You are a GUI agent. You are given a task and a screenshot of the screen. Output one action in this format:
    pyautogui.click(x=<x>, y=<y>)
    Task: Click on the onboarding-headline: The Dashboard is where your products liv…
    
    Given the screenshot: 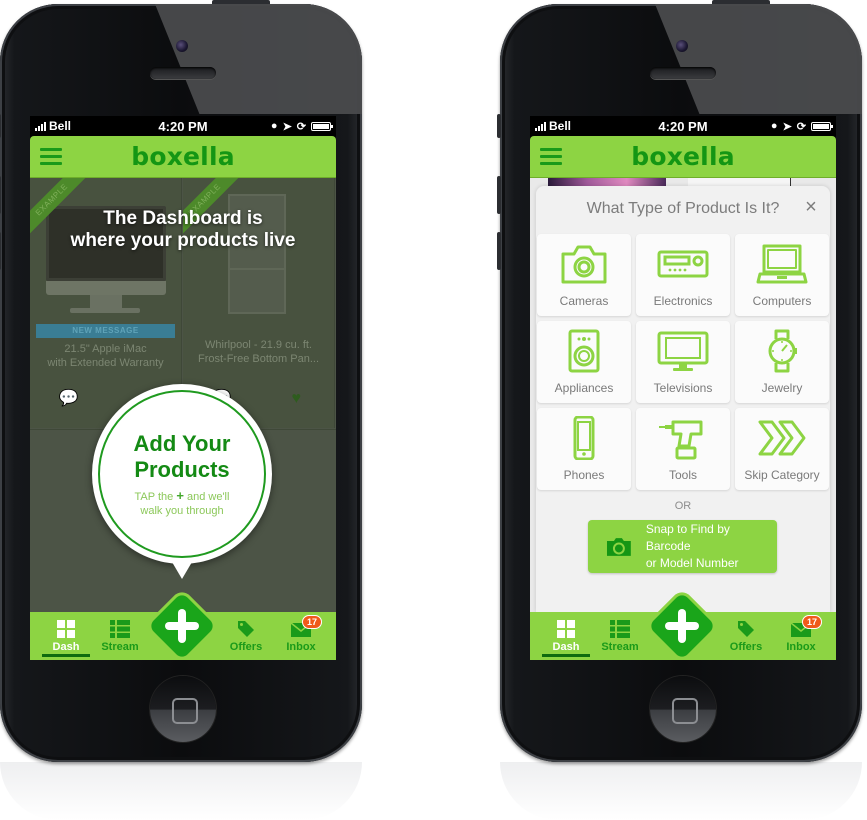 What is the action you would take?
    pyautogui.click(x=183, y=230)
    